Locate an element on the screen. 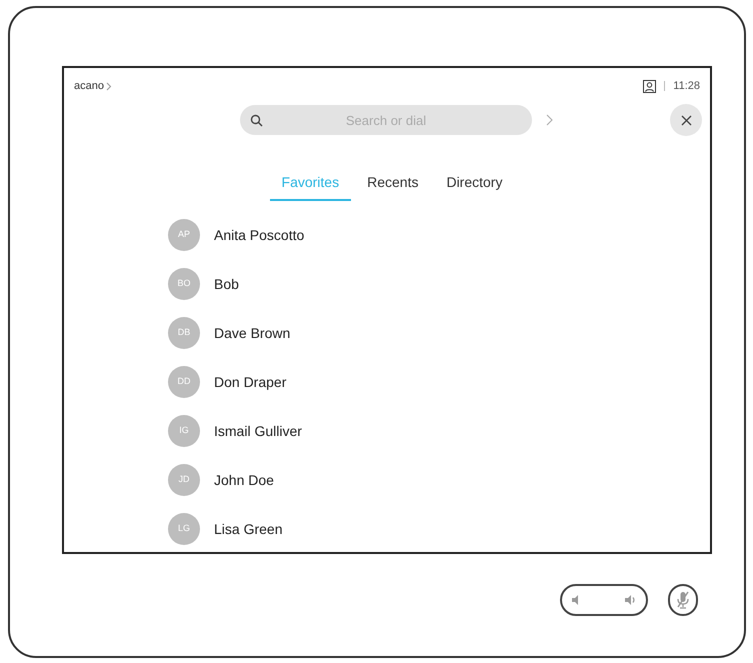  close-icon is located at coordinates (686, 120).